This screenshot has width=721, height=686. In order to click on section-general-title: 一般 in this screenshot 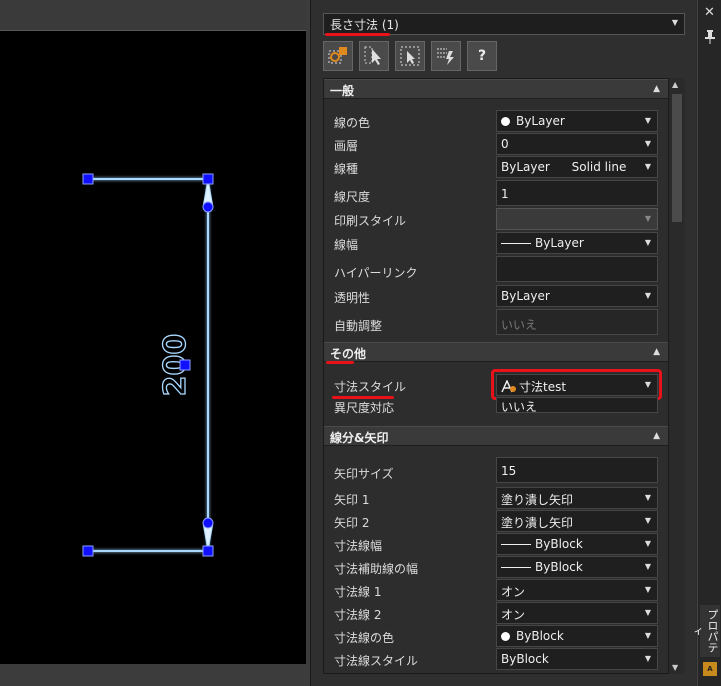, I will do `click(342, 91)`.